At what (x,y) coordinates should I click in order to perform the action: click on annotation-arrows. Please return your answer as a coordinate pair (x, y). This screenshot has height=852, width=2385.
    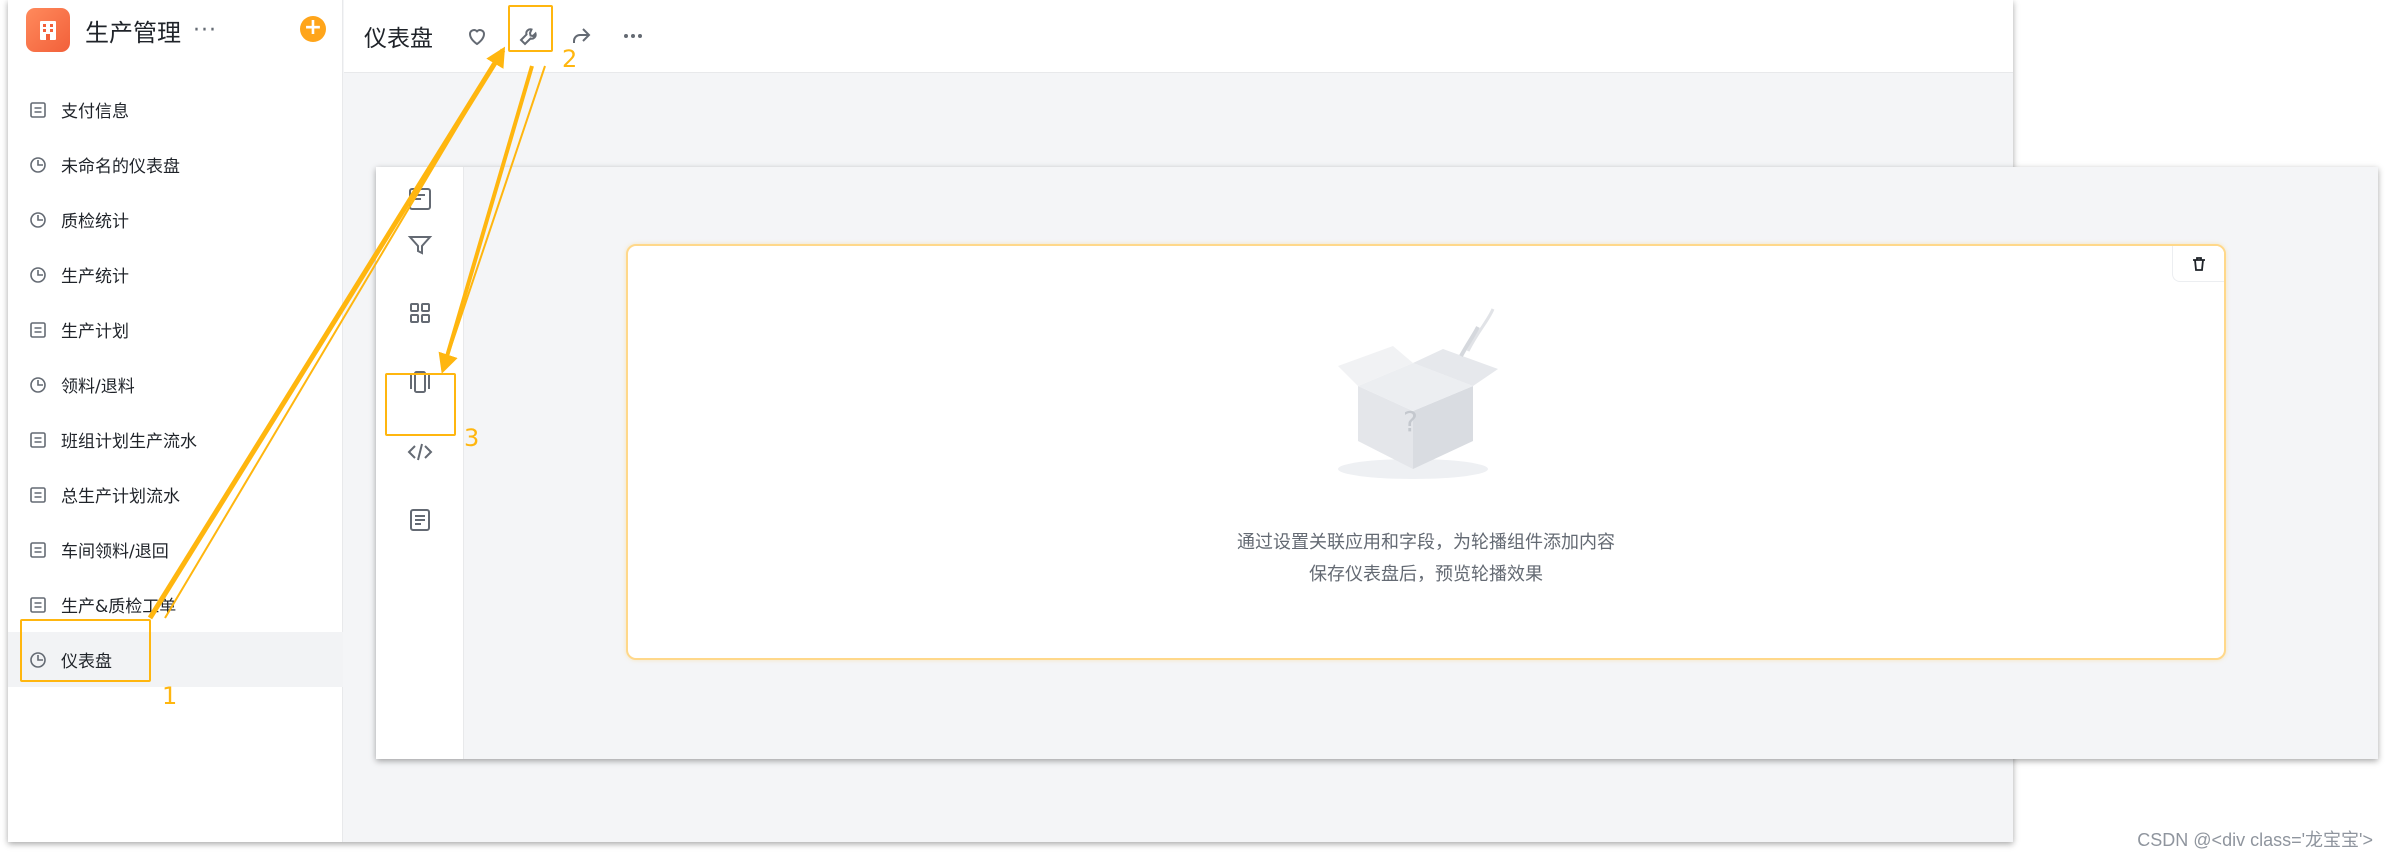
    Looking at the image, I should click on (346, 333).